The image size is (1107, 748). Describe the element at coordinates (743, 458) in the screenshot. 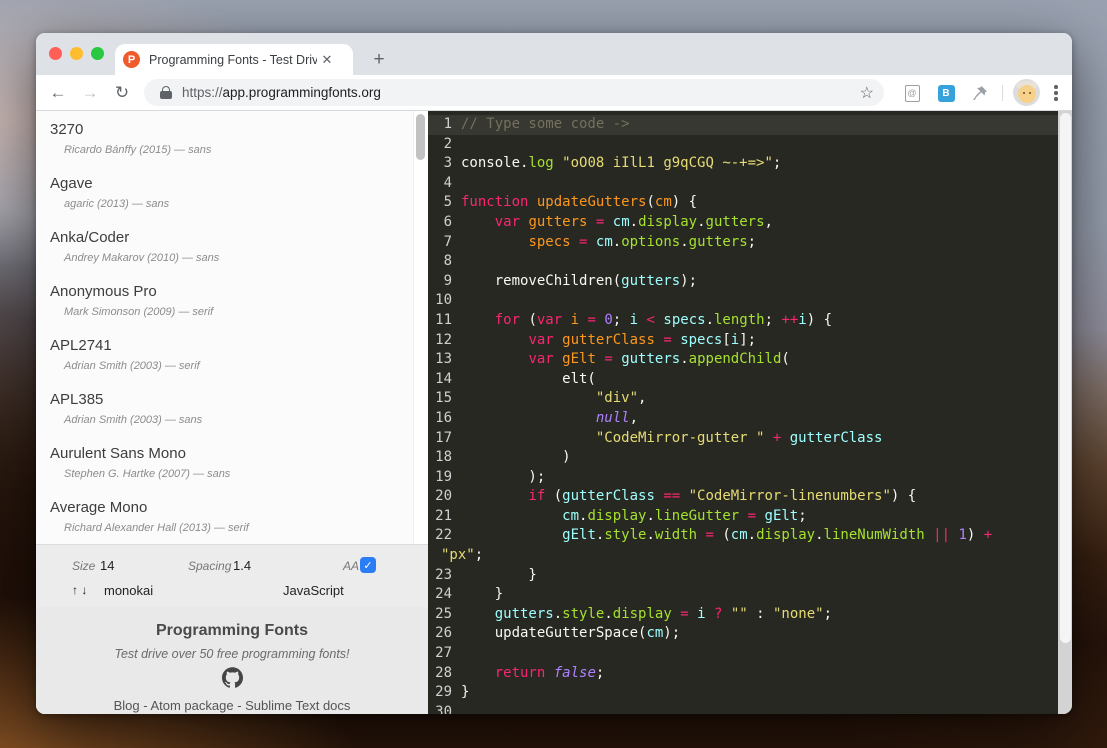

I see `code-line: 18 )` at that location.